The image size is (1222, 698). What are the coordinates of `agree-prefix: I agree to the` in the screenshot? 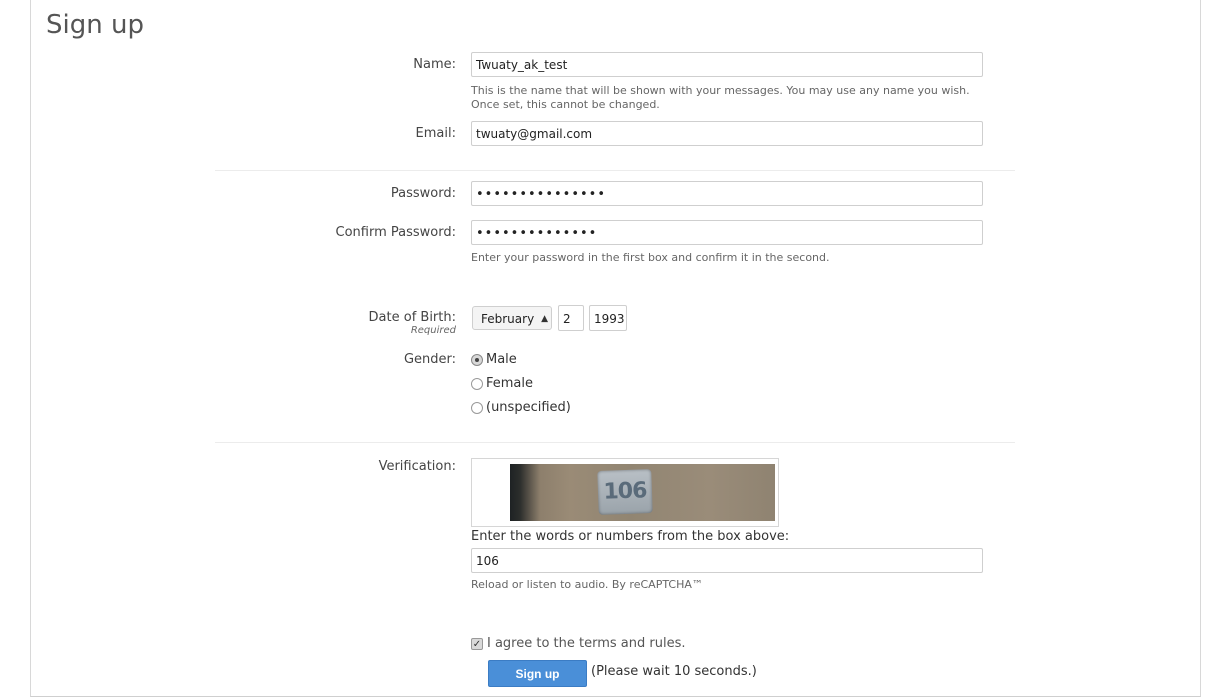 It's located at (533, 643).